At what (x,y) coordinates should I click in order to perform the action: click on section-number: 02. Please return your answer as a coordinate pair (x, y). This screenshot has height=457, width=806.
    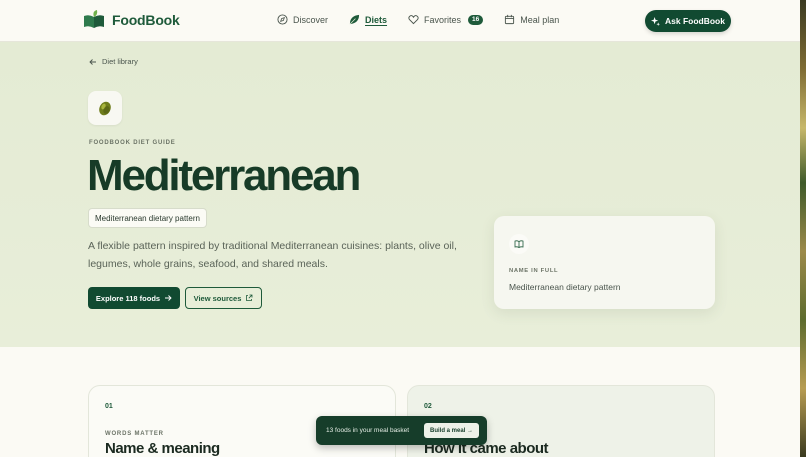
    Looking at the image, I should click on (428, 406).